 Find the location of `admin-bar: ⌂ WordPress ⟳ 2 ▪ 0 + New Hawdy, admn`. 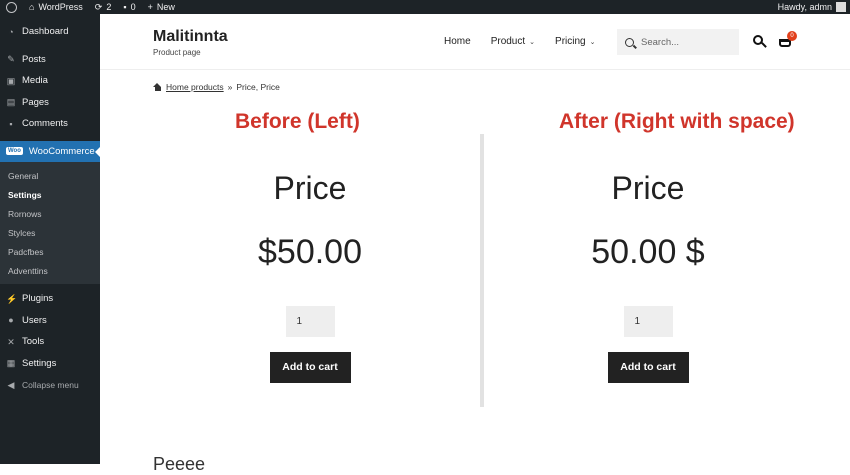

admin-bar: ⌂ WordPress ⟳ 2 ▪ 0 + New Hawdy, admn is located at coordinates (425, 7).